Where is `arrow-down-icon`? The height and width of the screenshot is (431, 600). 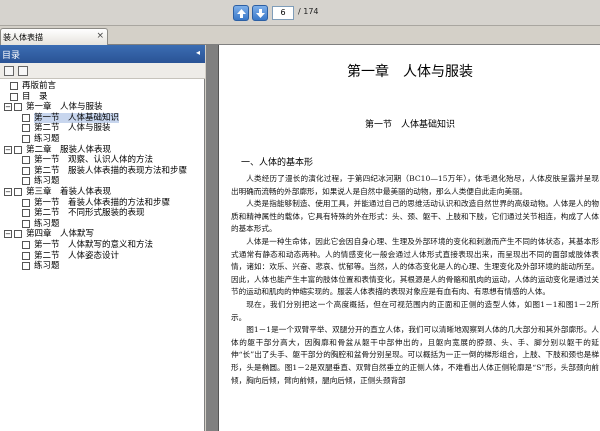 arrow-down-icon is located at coordinates (260, 13).